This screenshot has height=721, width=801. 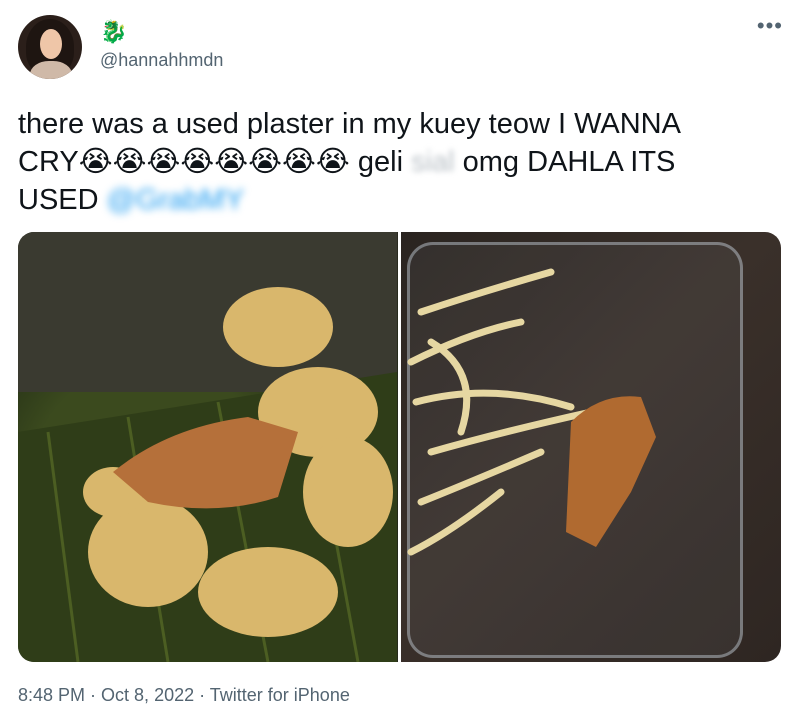 What do you see at coordinates (161, 60) in the screenshot?
I see `user-handle: @hannahhmdn` at bounding box center [161, 60].